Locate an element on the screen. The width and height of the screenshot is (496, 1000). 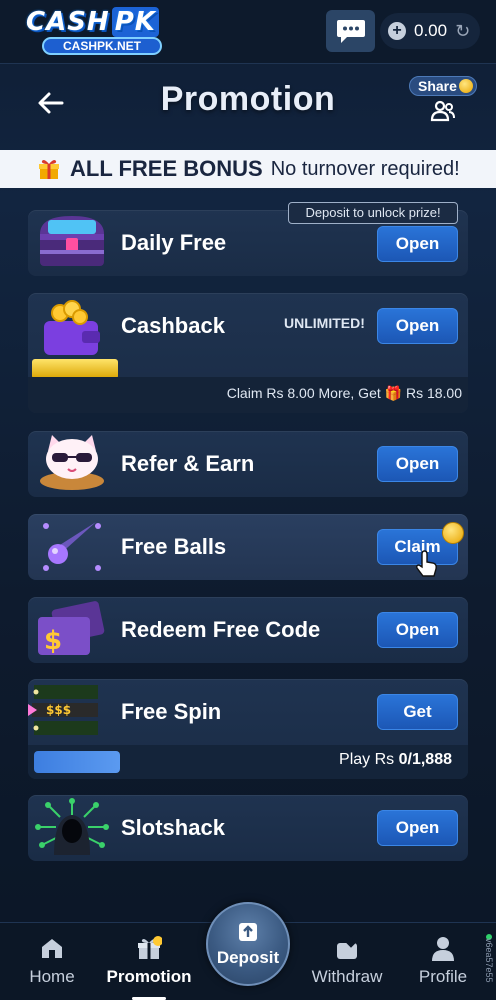
tickets-icon: $ is located at coordinates (71, 628).